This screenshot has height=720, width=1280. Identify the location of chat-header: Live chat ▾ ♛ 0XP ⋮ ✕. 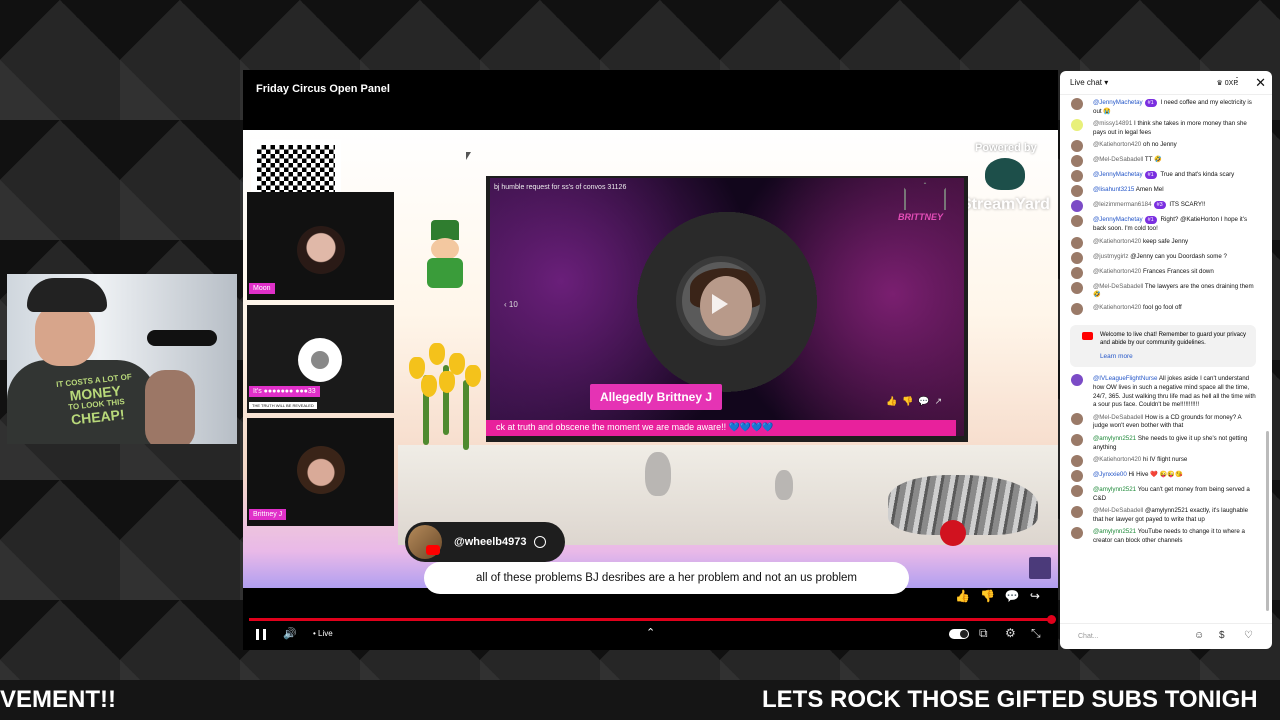
(1166, 83).